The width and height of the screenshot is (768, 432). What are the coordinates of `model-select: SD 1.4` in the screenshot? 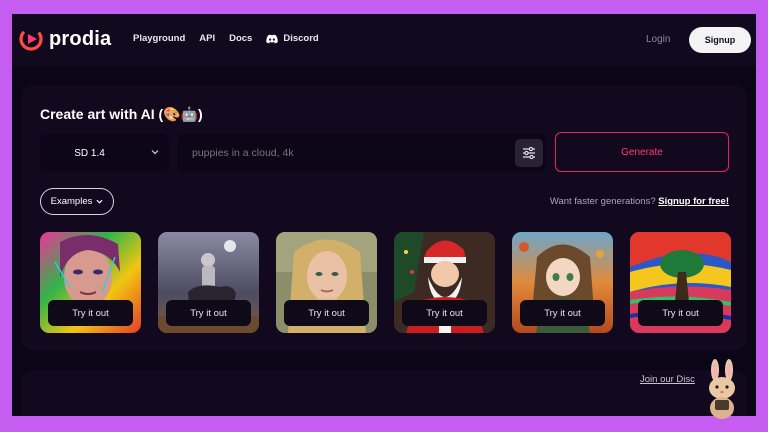 It's located at (104, 153).